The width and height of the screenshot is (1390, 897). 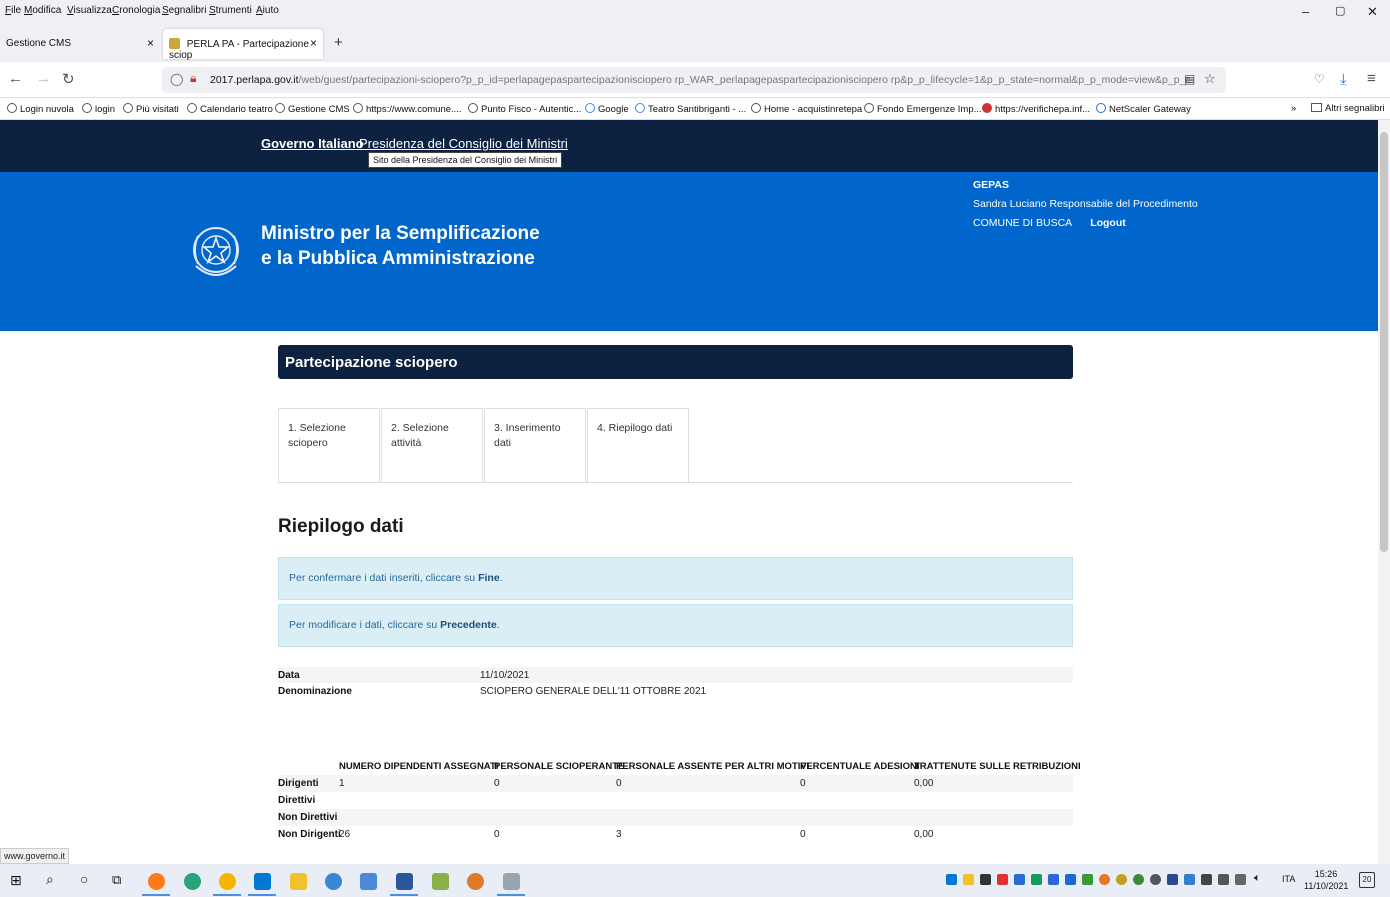 I want to click on tab-gestione-cms: Gestione CMS ×, so click(x=80, y=44).